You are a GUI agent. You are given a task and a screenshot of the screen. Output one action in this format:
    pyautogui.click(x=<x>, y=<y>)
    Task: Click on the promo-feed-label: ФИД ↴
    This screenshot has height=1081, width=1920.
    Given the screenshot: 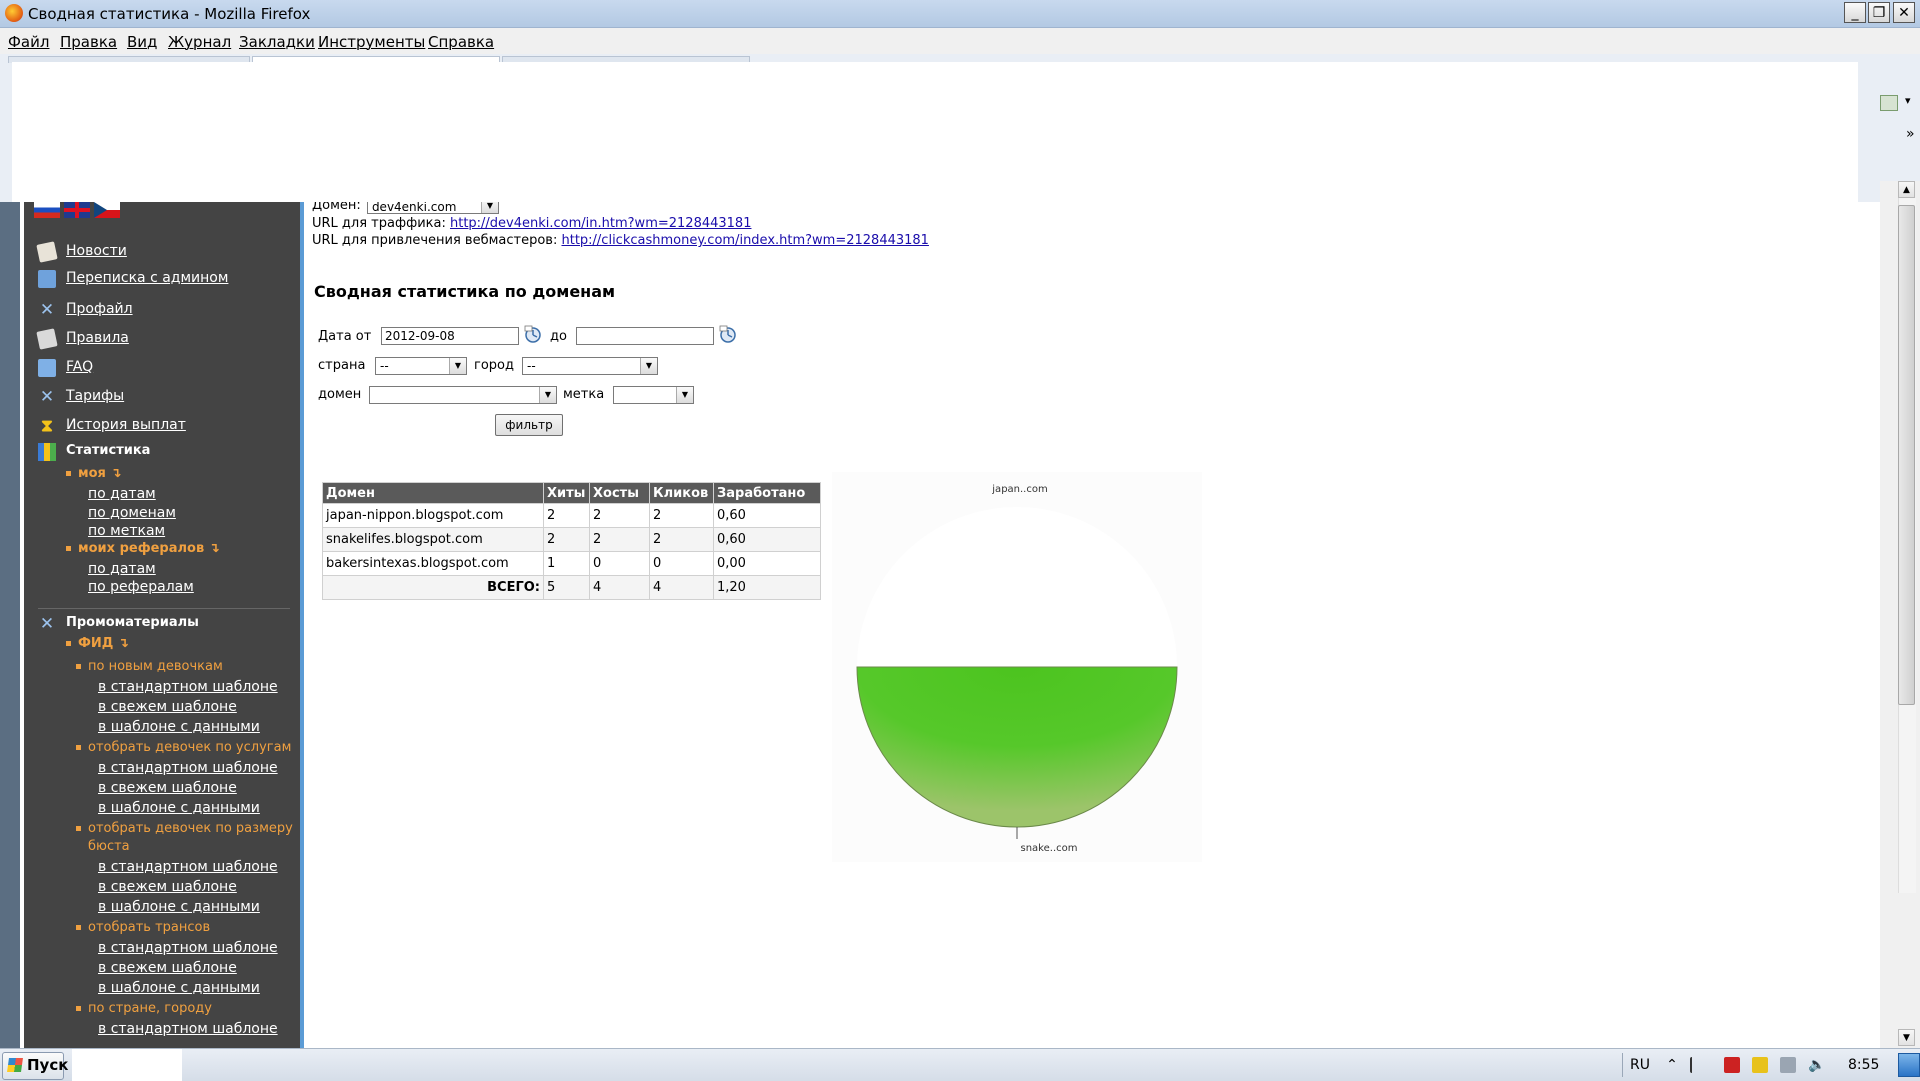 What is the action you would take?
    pyautogui.click(x=97, y=643)
    